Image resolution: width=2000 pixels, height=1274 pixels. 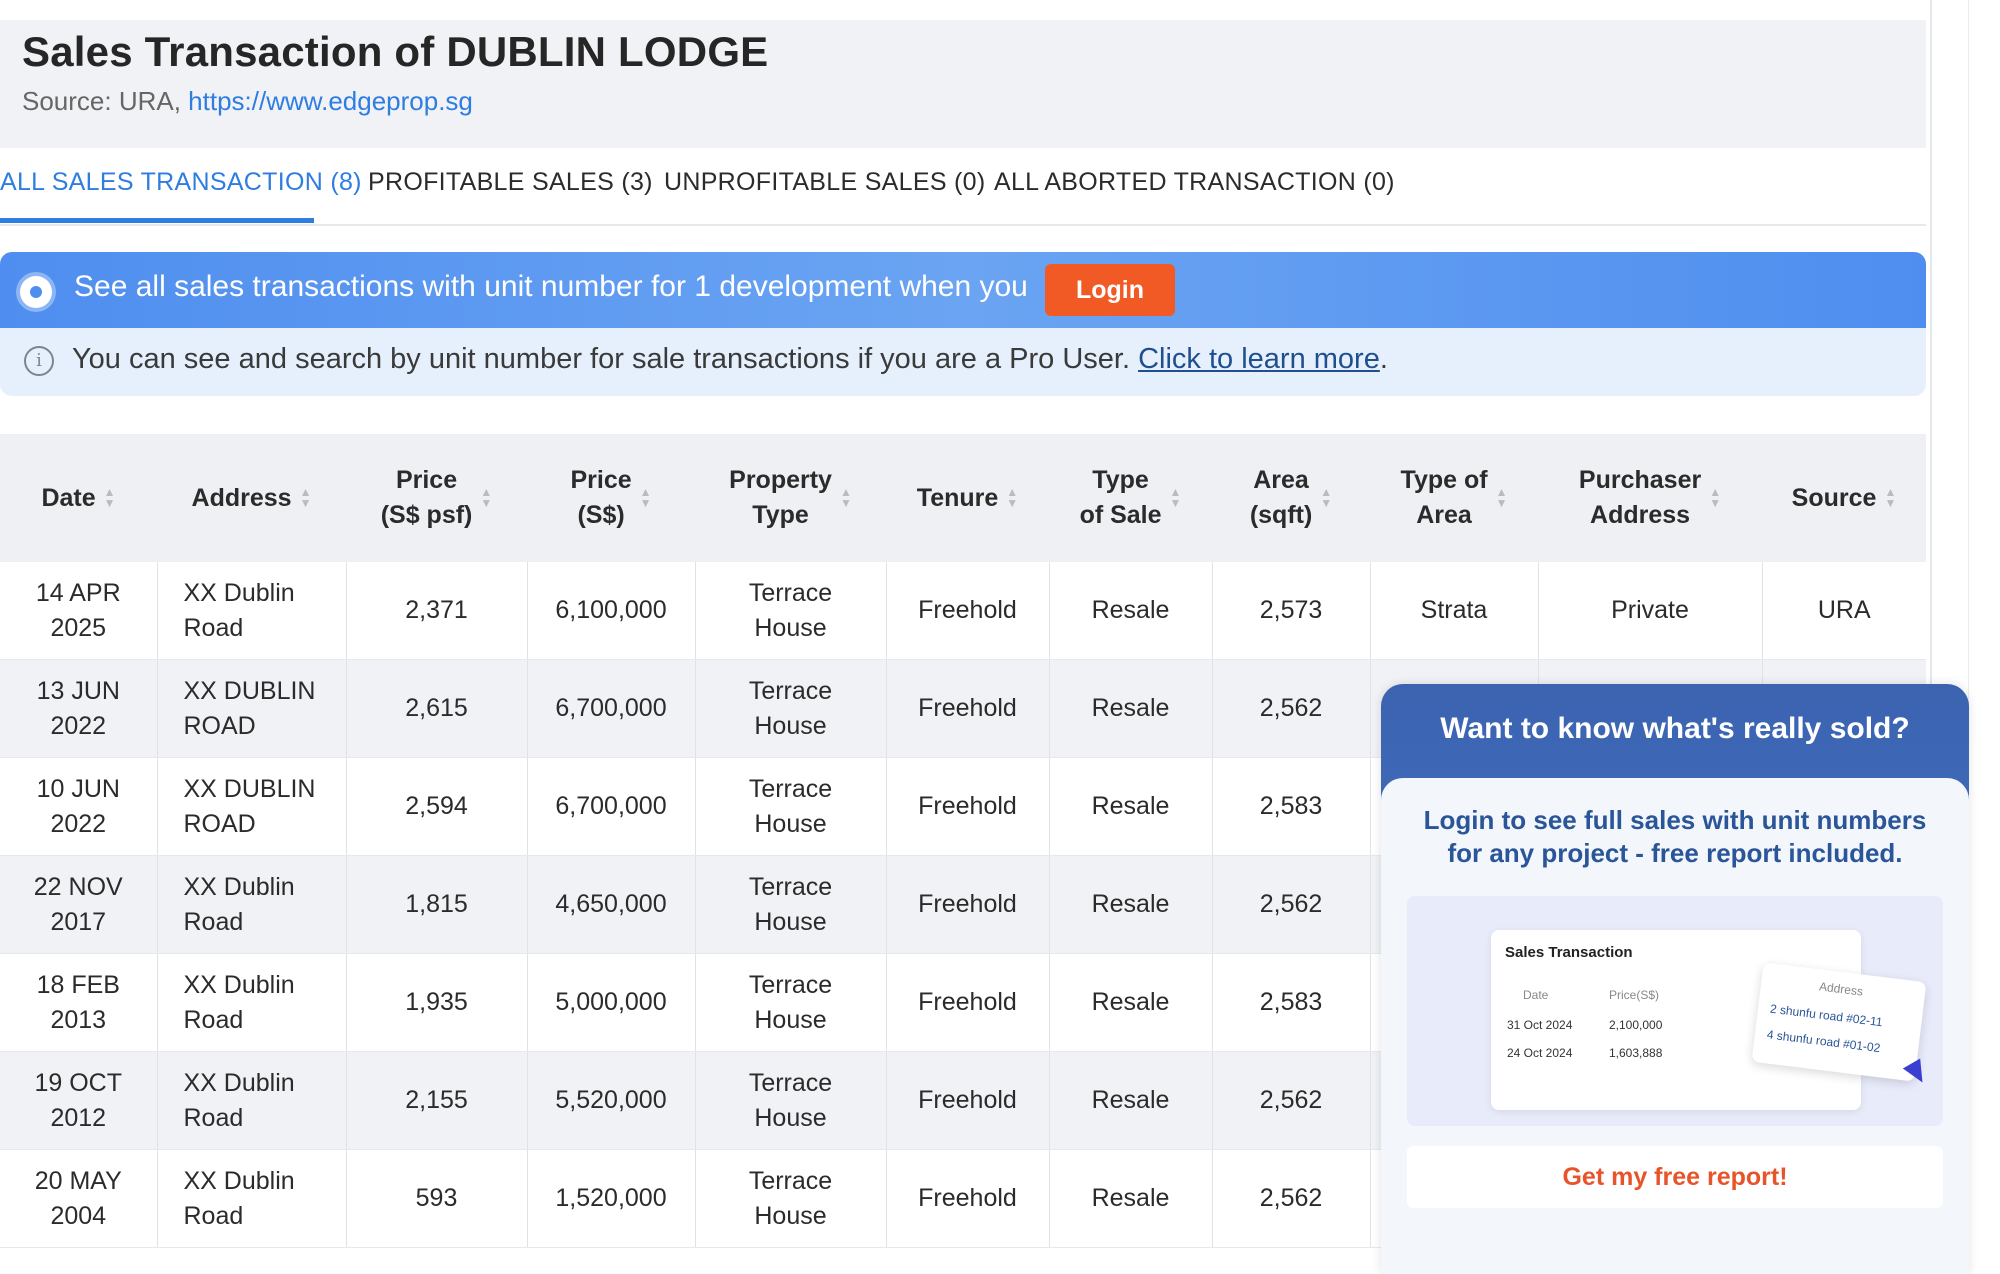 I want to click on cell-price-psf: 593, so click(x=437, y=1198).